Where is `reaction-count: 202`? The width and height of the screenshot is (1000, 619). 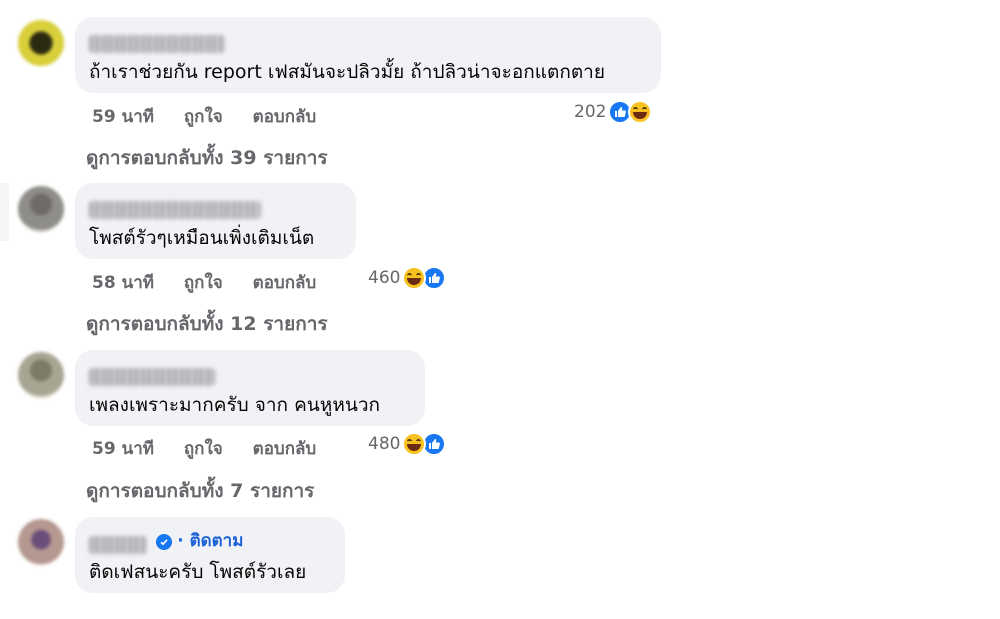 reaction-count: 202 is located at coordinates (590, 112).